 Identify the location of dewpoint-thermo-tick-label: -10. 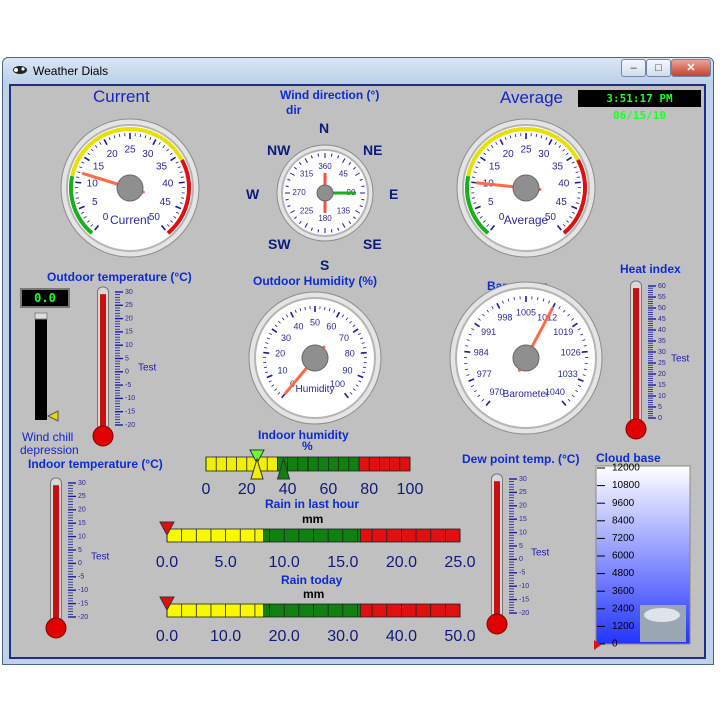
(524, 586).